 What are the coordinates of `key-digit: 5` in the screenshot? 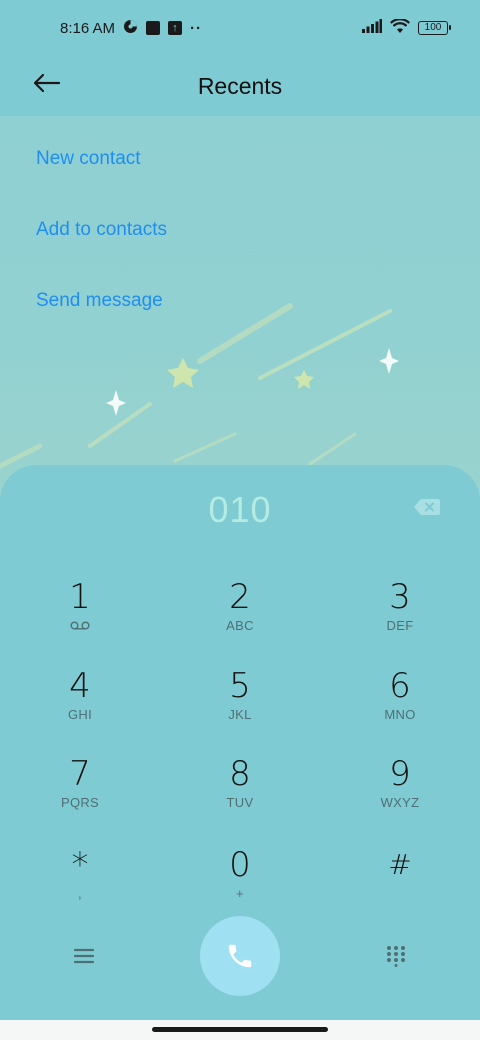 It's located at (240, 686).